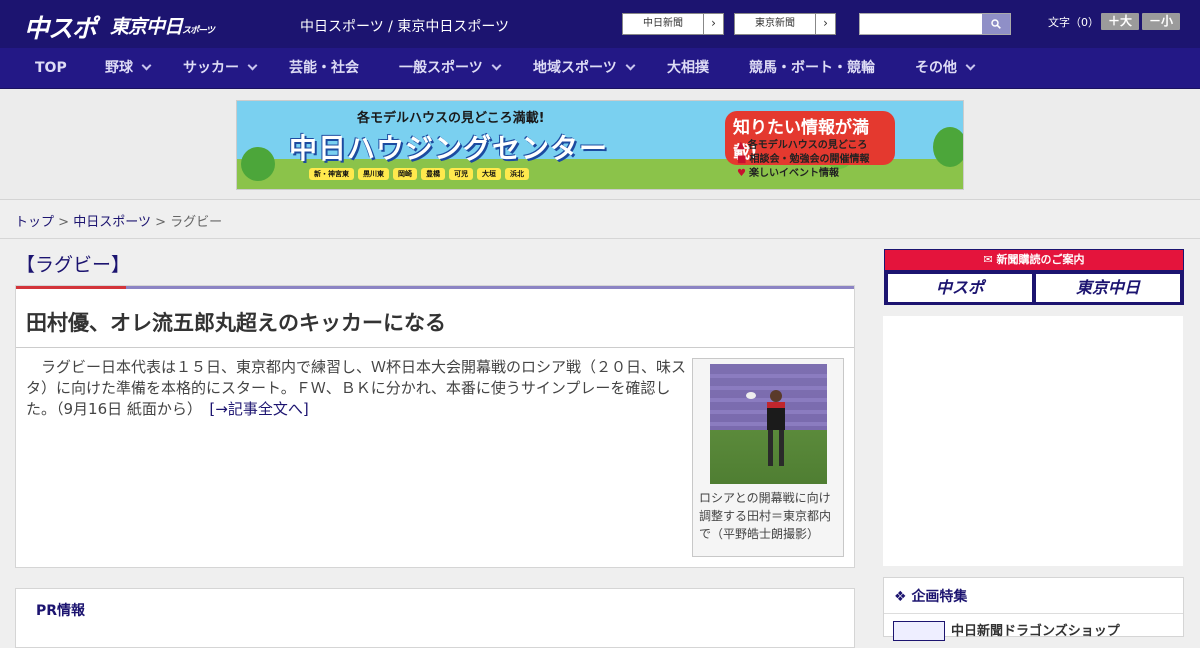  I want to click on nav-baseball: 野球, so click(128, 68).